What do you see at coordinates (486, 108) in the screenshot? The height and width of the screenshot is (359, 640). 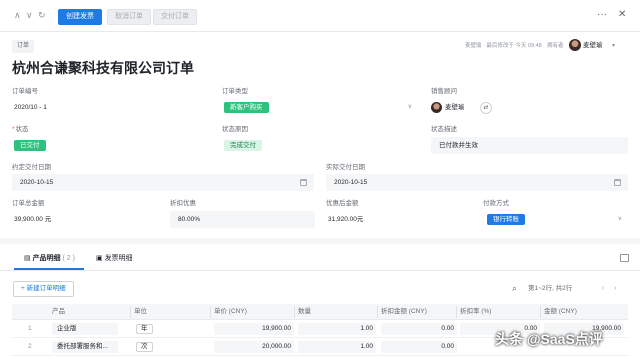 I see `swap-icon: ⇄` at bounding box center [486, 108].